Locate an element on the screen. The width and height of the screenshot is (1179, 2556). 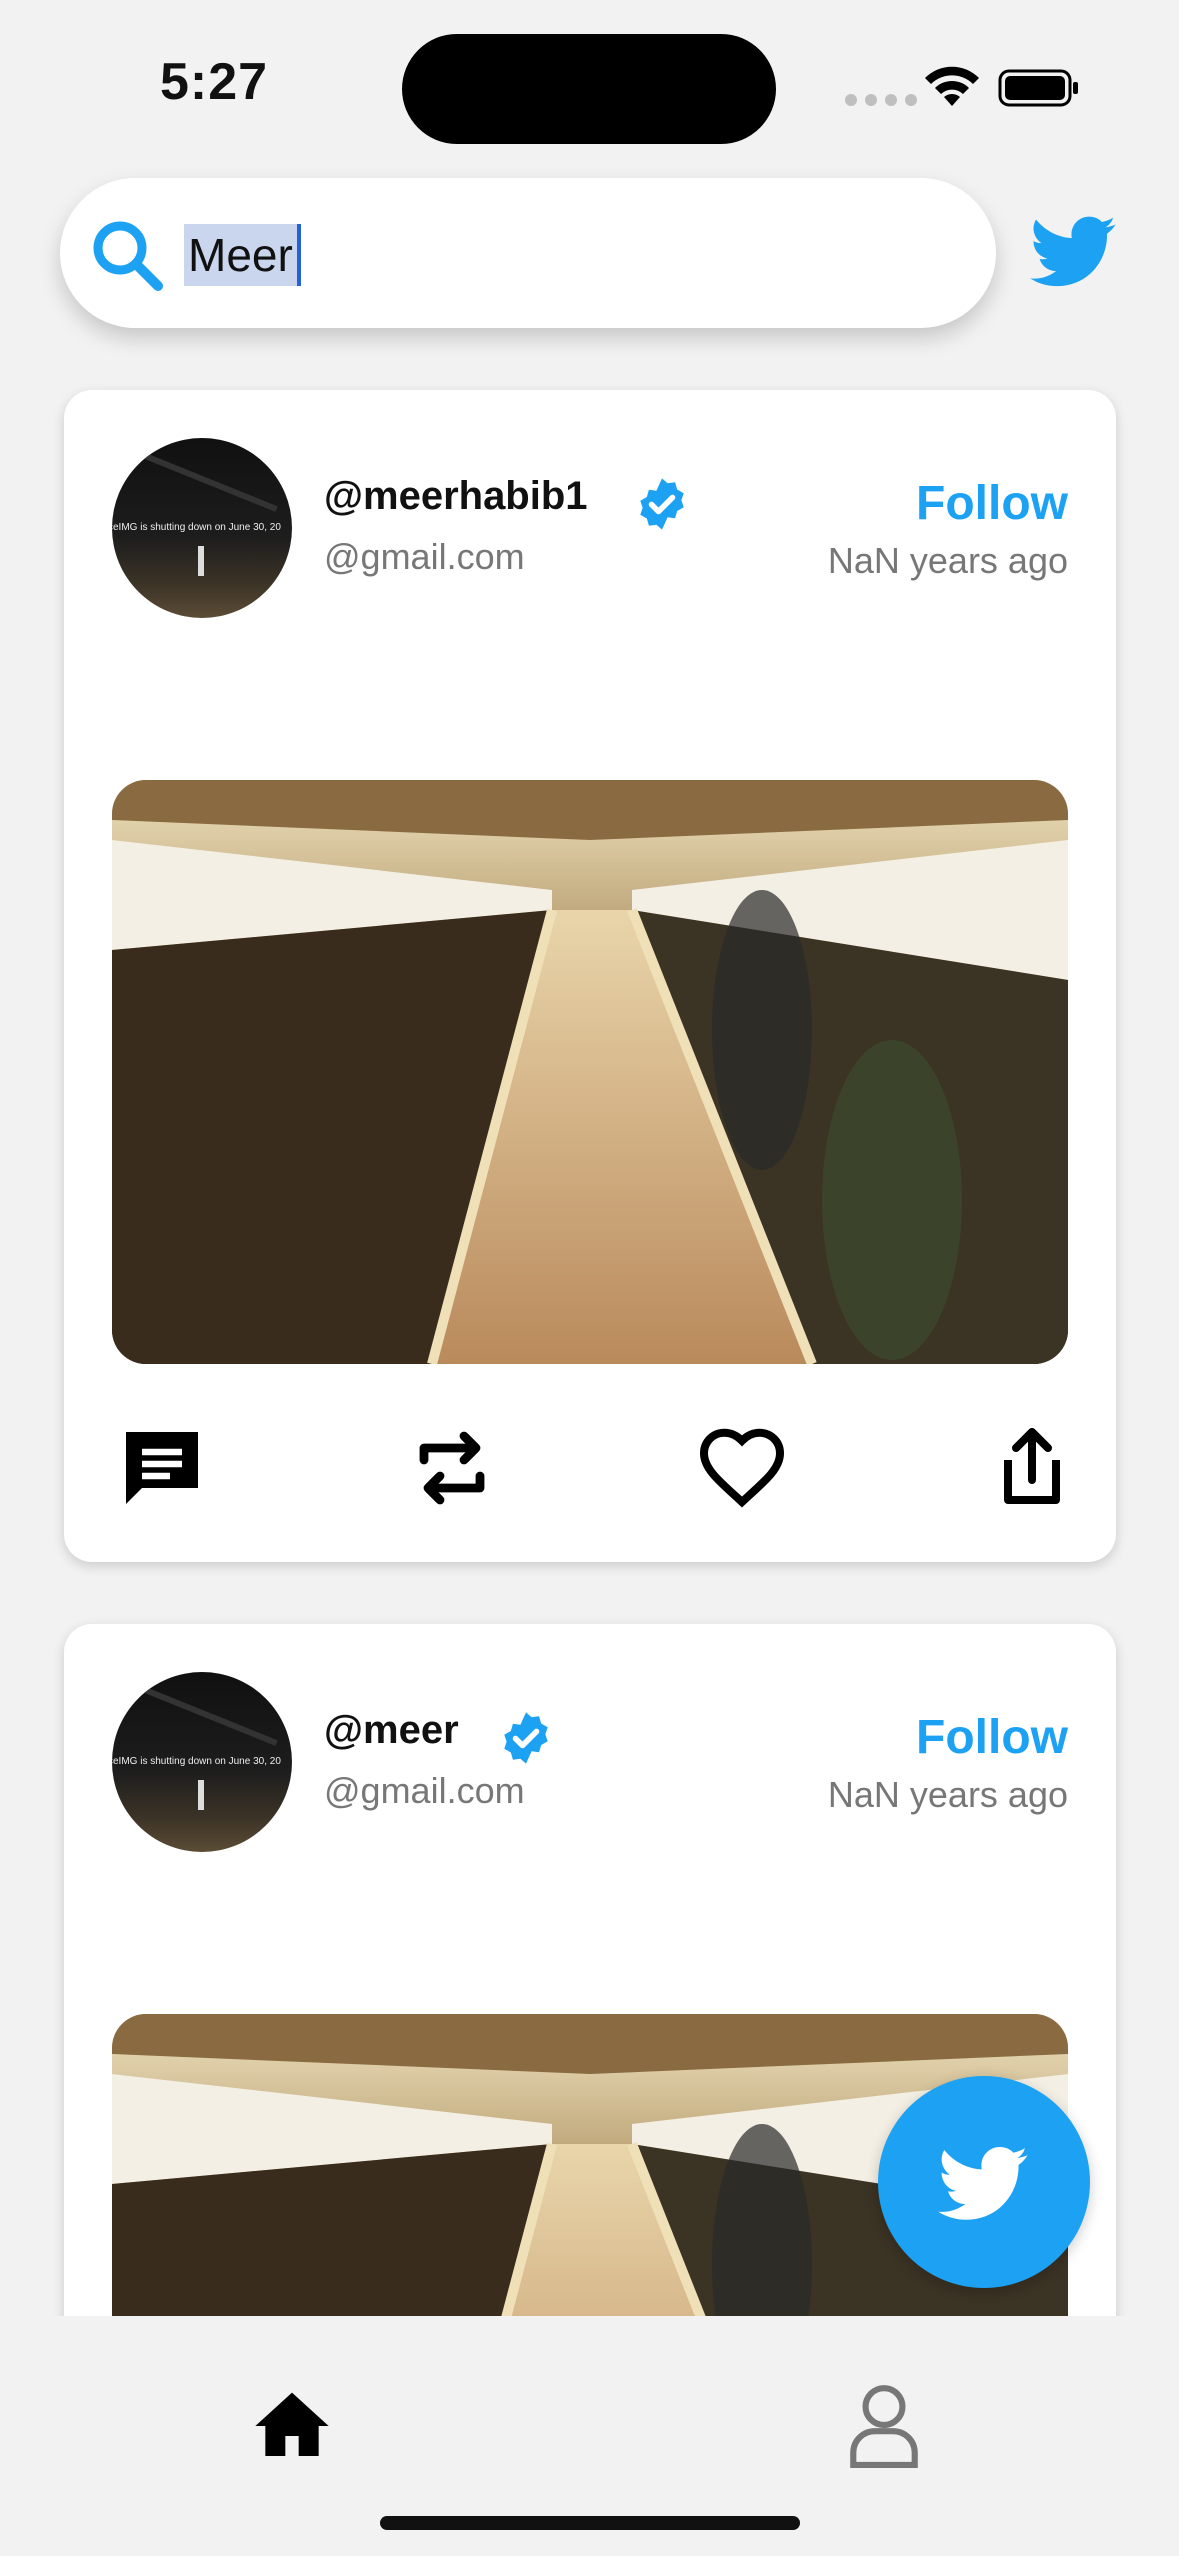
search-input: Meer is located at coordinates (242, 255).